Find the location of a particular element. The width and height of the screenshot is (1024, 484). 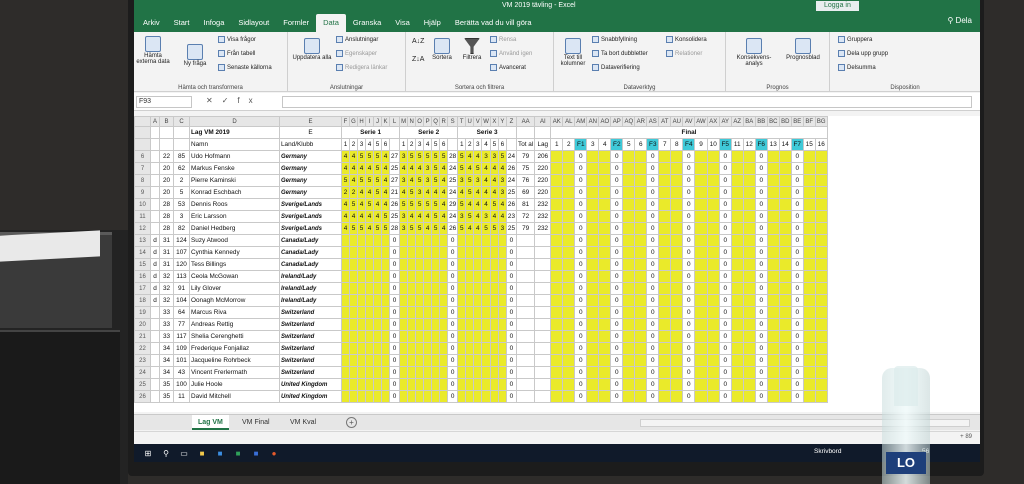

tab-arkiv: Arkiv is located at coordinates (151, 23).